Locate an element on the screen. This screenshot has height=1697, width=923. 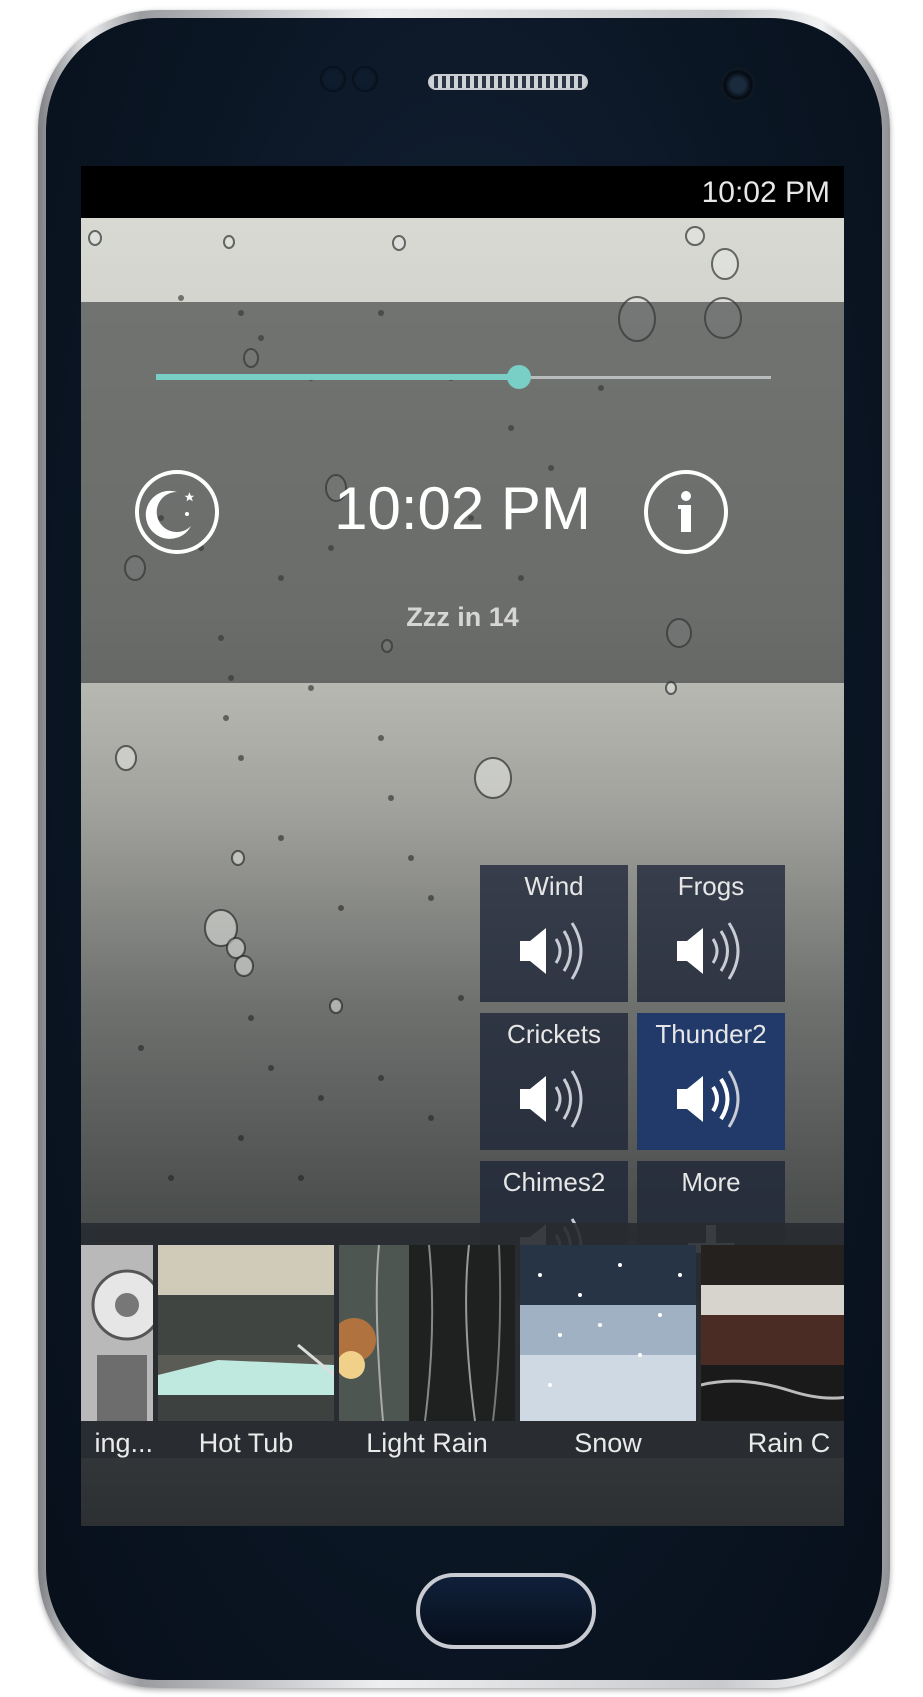
scene-thumb-ceiling-fan is located at coordinates (117, 1333).